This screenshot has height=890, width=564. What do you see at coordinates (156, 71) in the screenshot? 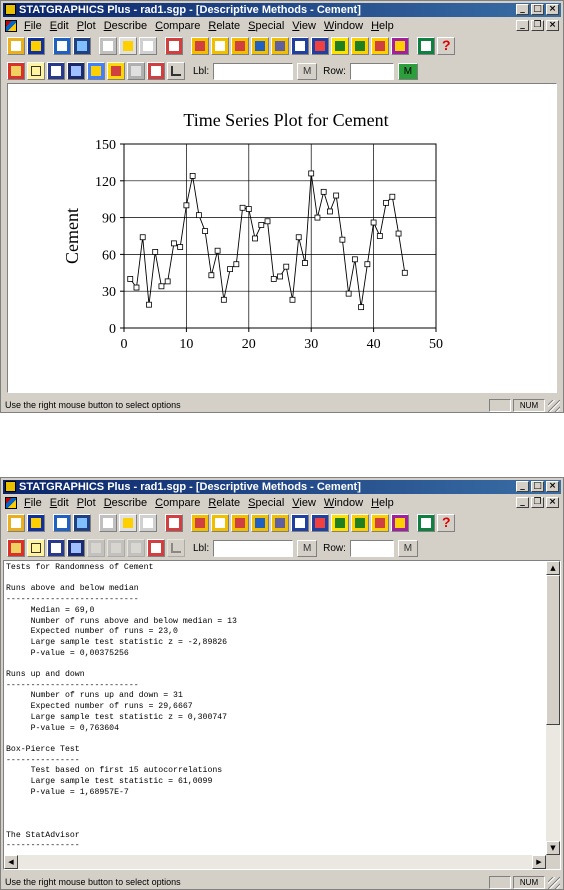
I see `exclude-points-icon` at bounding box center [156, 71].